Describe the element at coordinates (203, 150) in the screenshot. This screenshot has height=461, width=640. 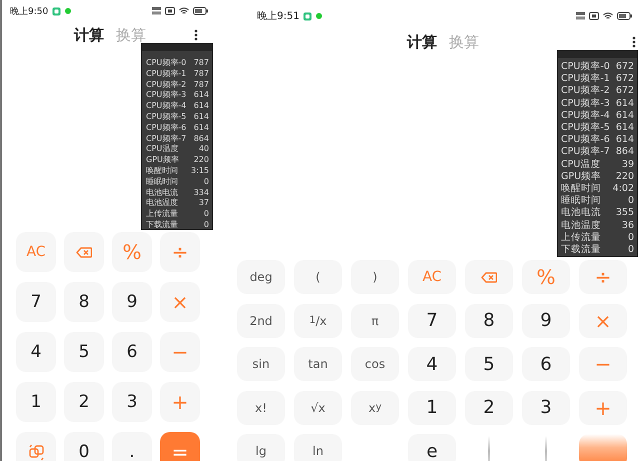
I see `stat-value: 40` at that location.